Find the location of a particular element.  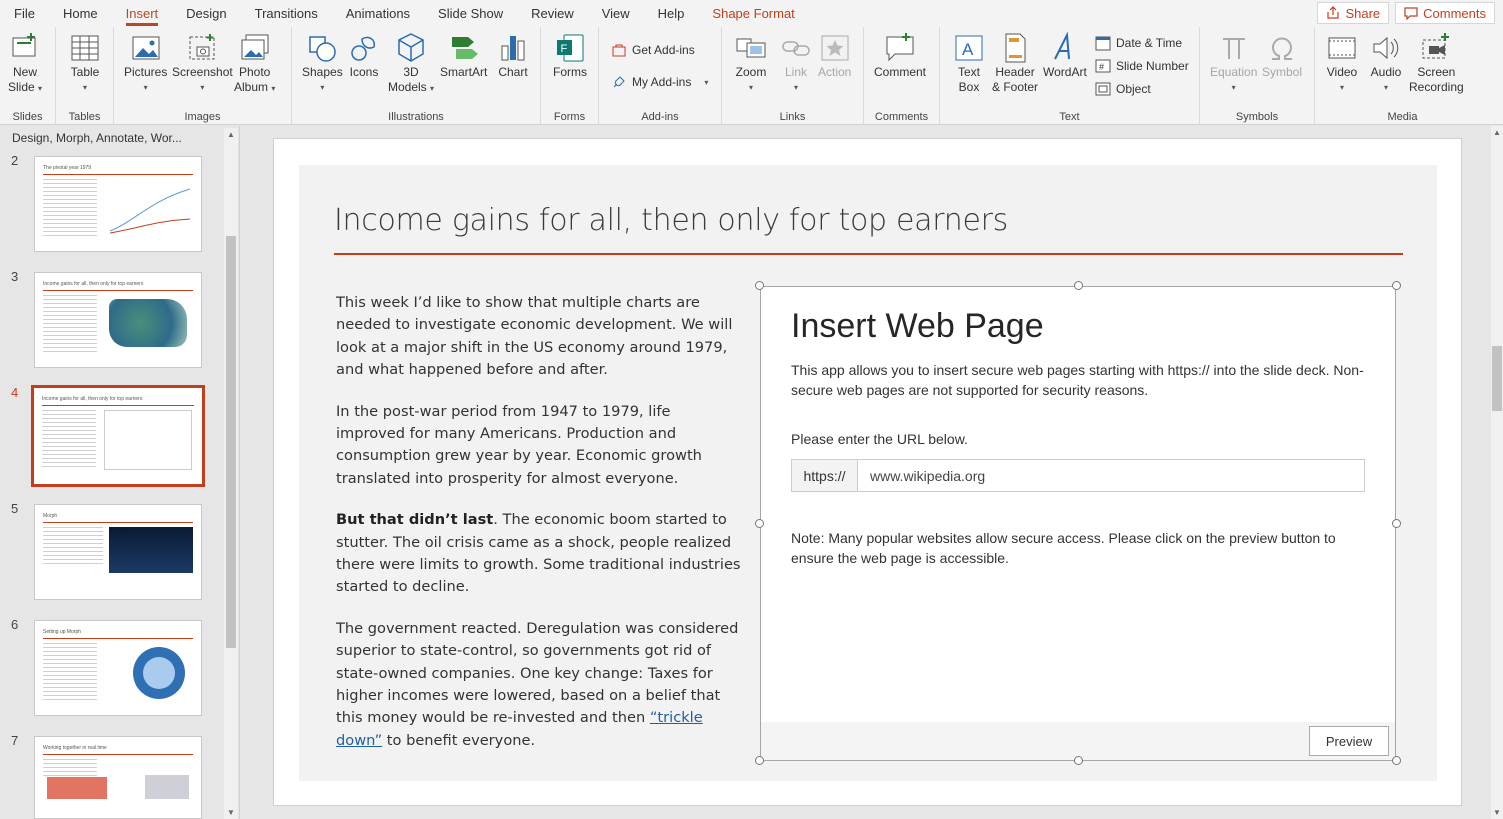

wordart-button: WordArt is located at coordinates (1065, 55).